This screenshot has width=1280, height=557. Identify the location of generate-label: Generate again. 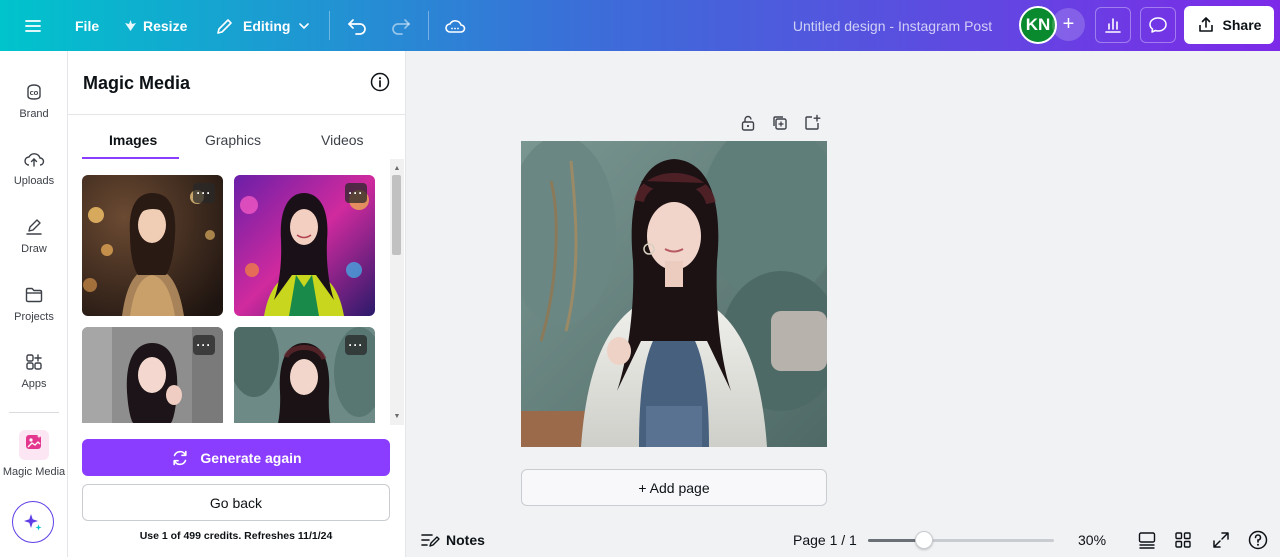
(251, 457).